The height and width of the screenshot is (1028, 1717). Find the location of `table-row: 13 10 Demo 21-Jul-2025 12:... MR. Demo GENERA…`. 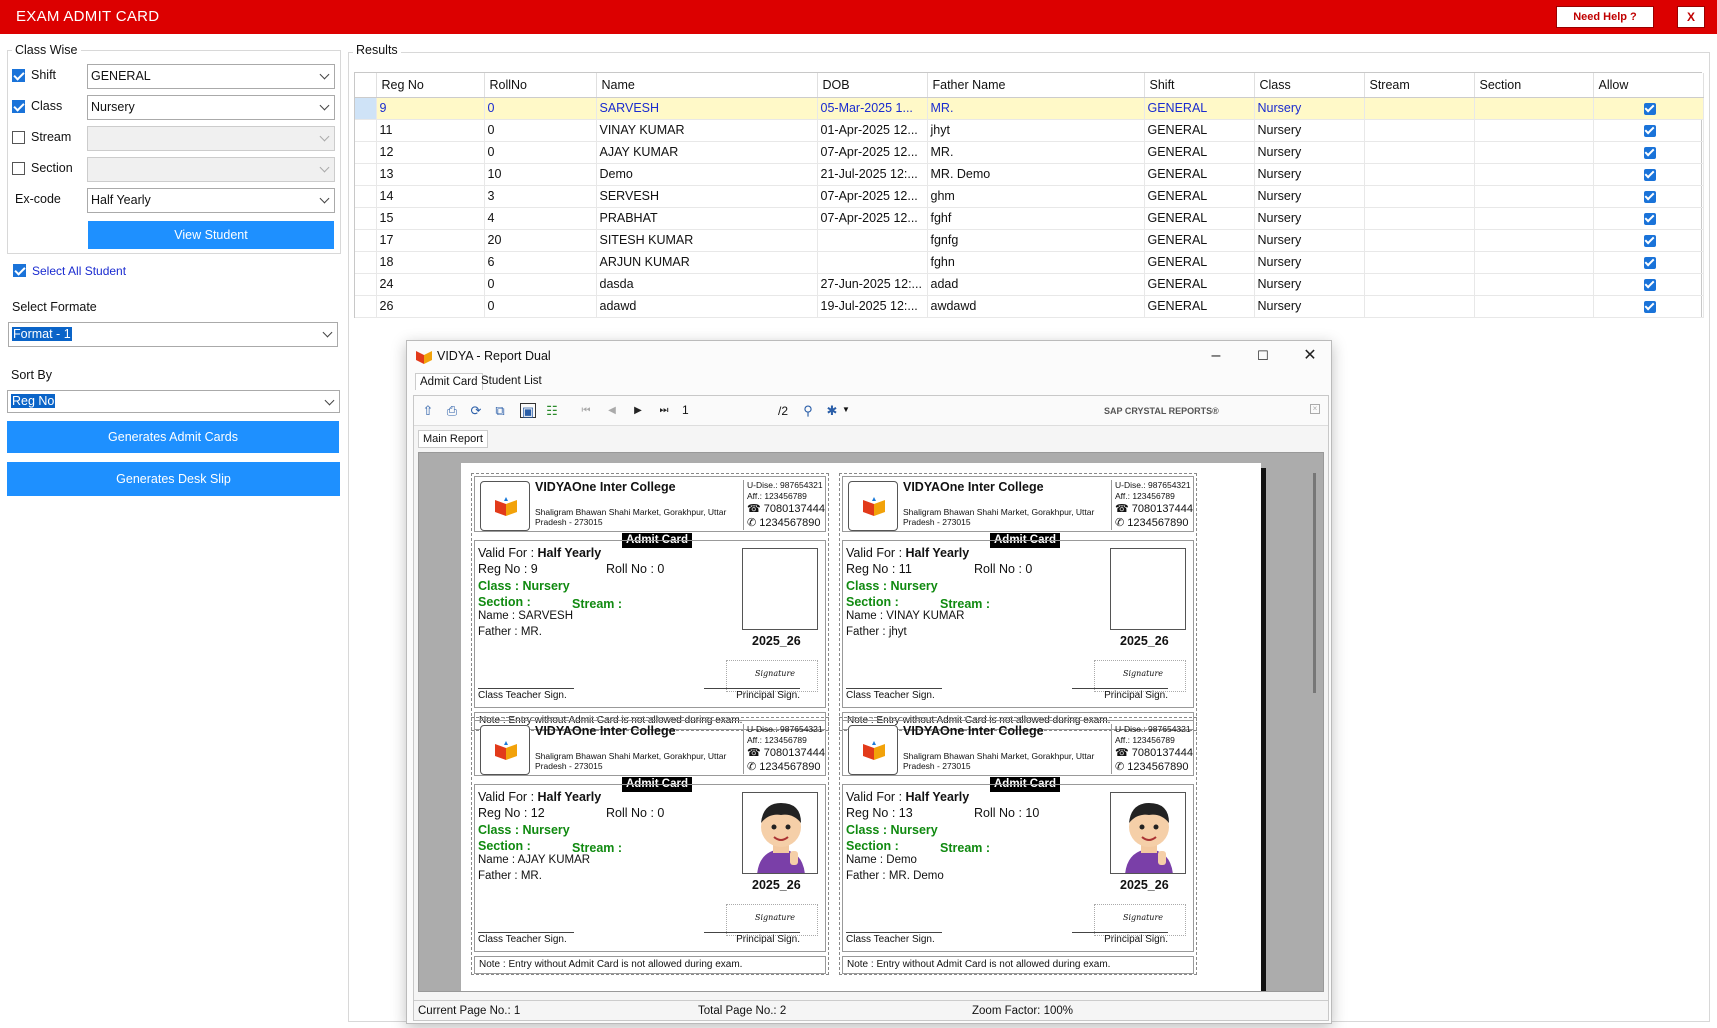

table-row: 13 10 Demo 21-Jul-2025 12:... MR. Demo GENERA… is located at coordinates (1029, 174).